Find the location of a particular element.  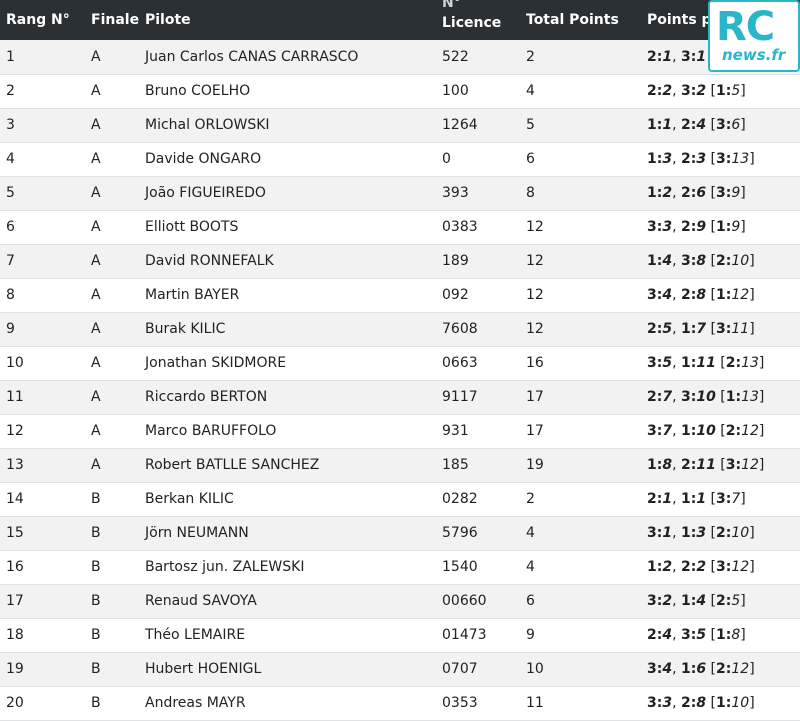

cell-pilote: Davide ONGARO is located at coordinates (203, 159).